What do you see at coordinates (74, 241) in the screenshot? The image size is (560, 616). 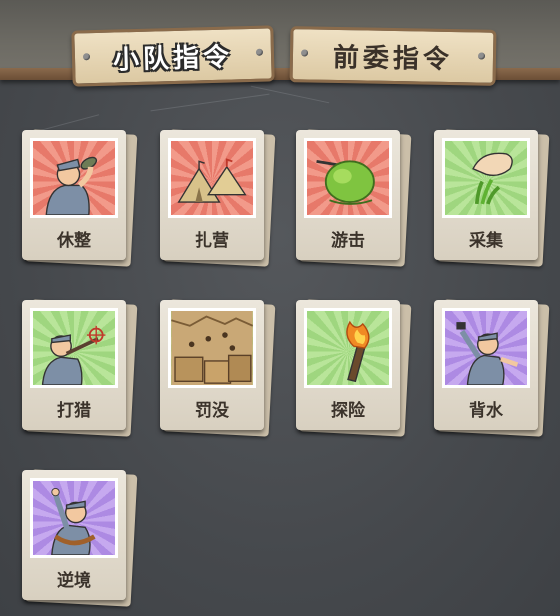 I see `command-label: 休整` at bounding box center [74, 241].